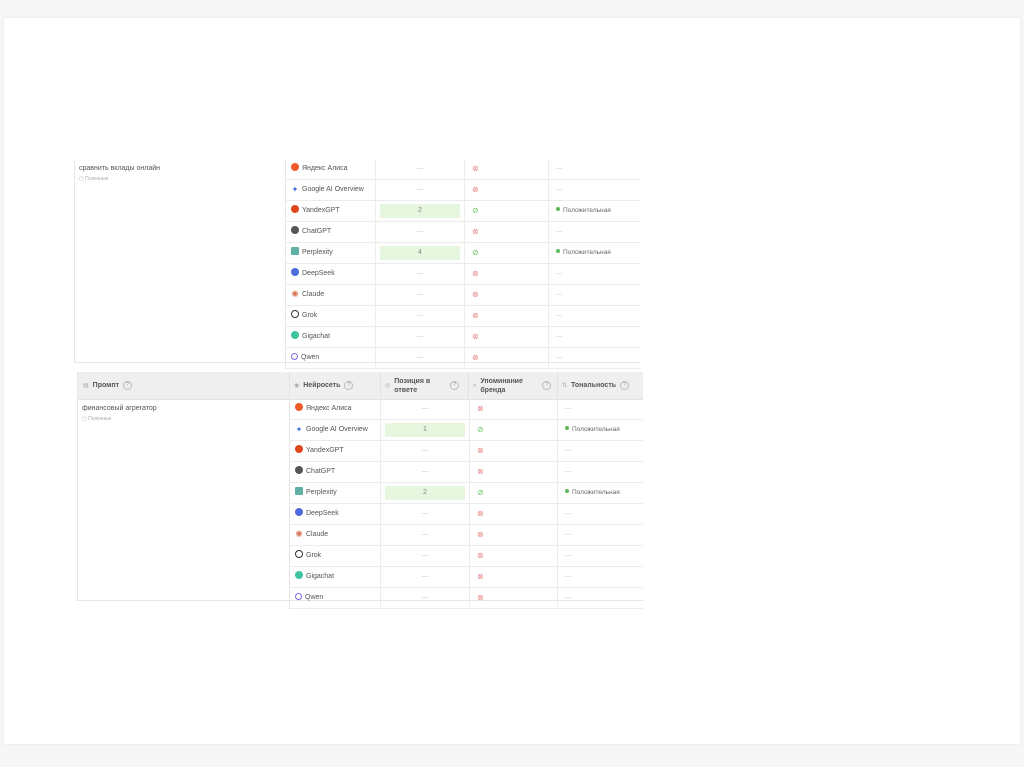  Describe the element at coordinates (466, 493) in the screenshot. I see `table-row: Perplexity 2 ⊘ Положительная` at that location.